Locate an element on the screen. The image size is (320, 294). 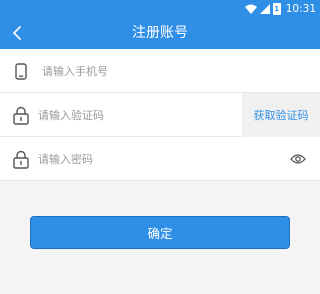
verification-code-input is located at coordinates (135, 115).